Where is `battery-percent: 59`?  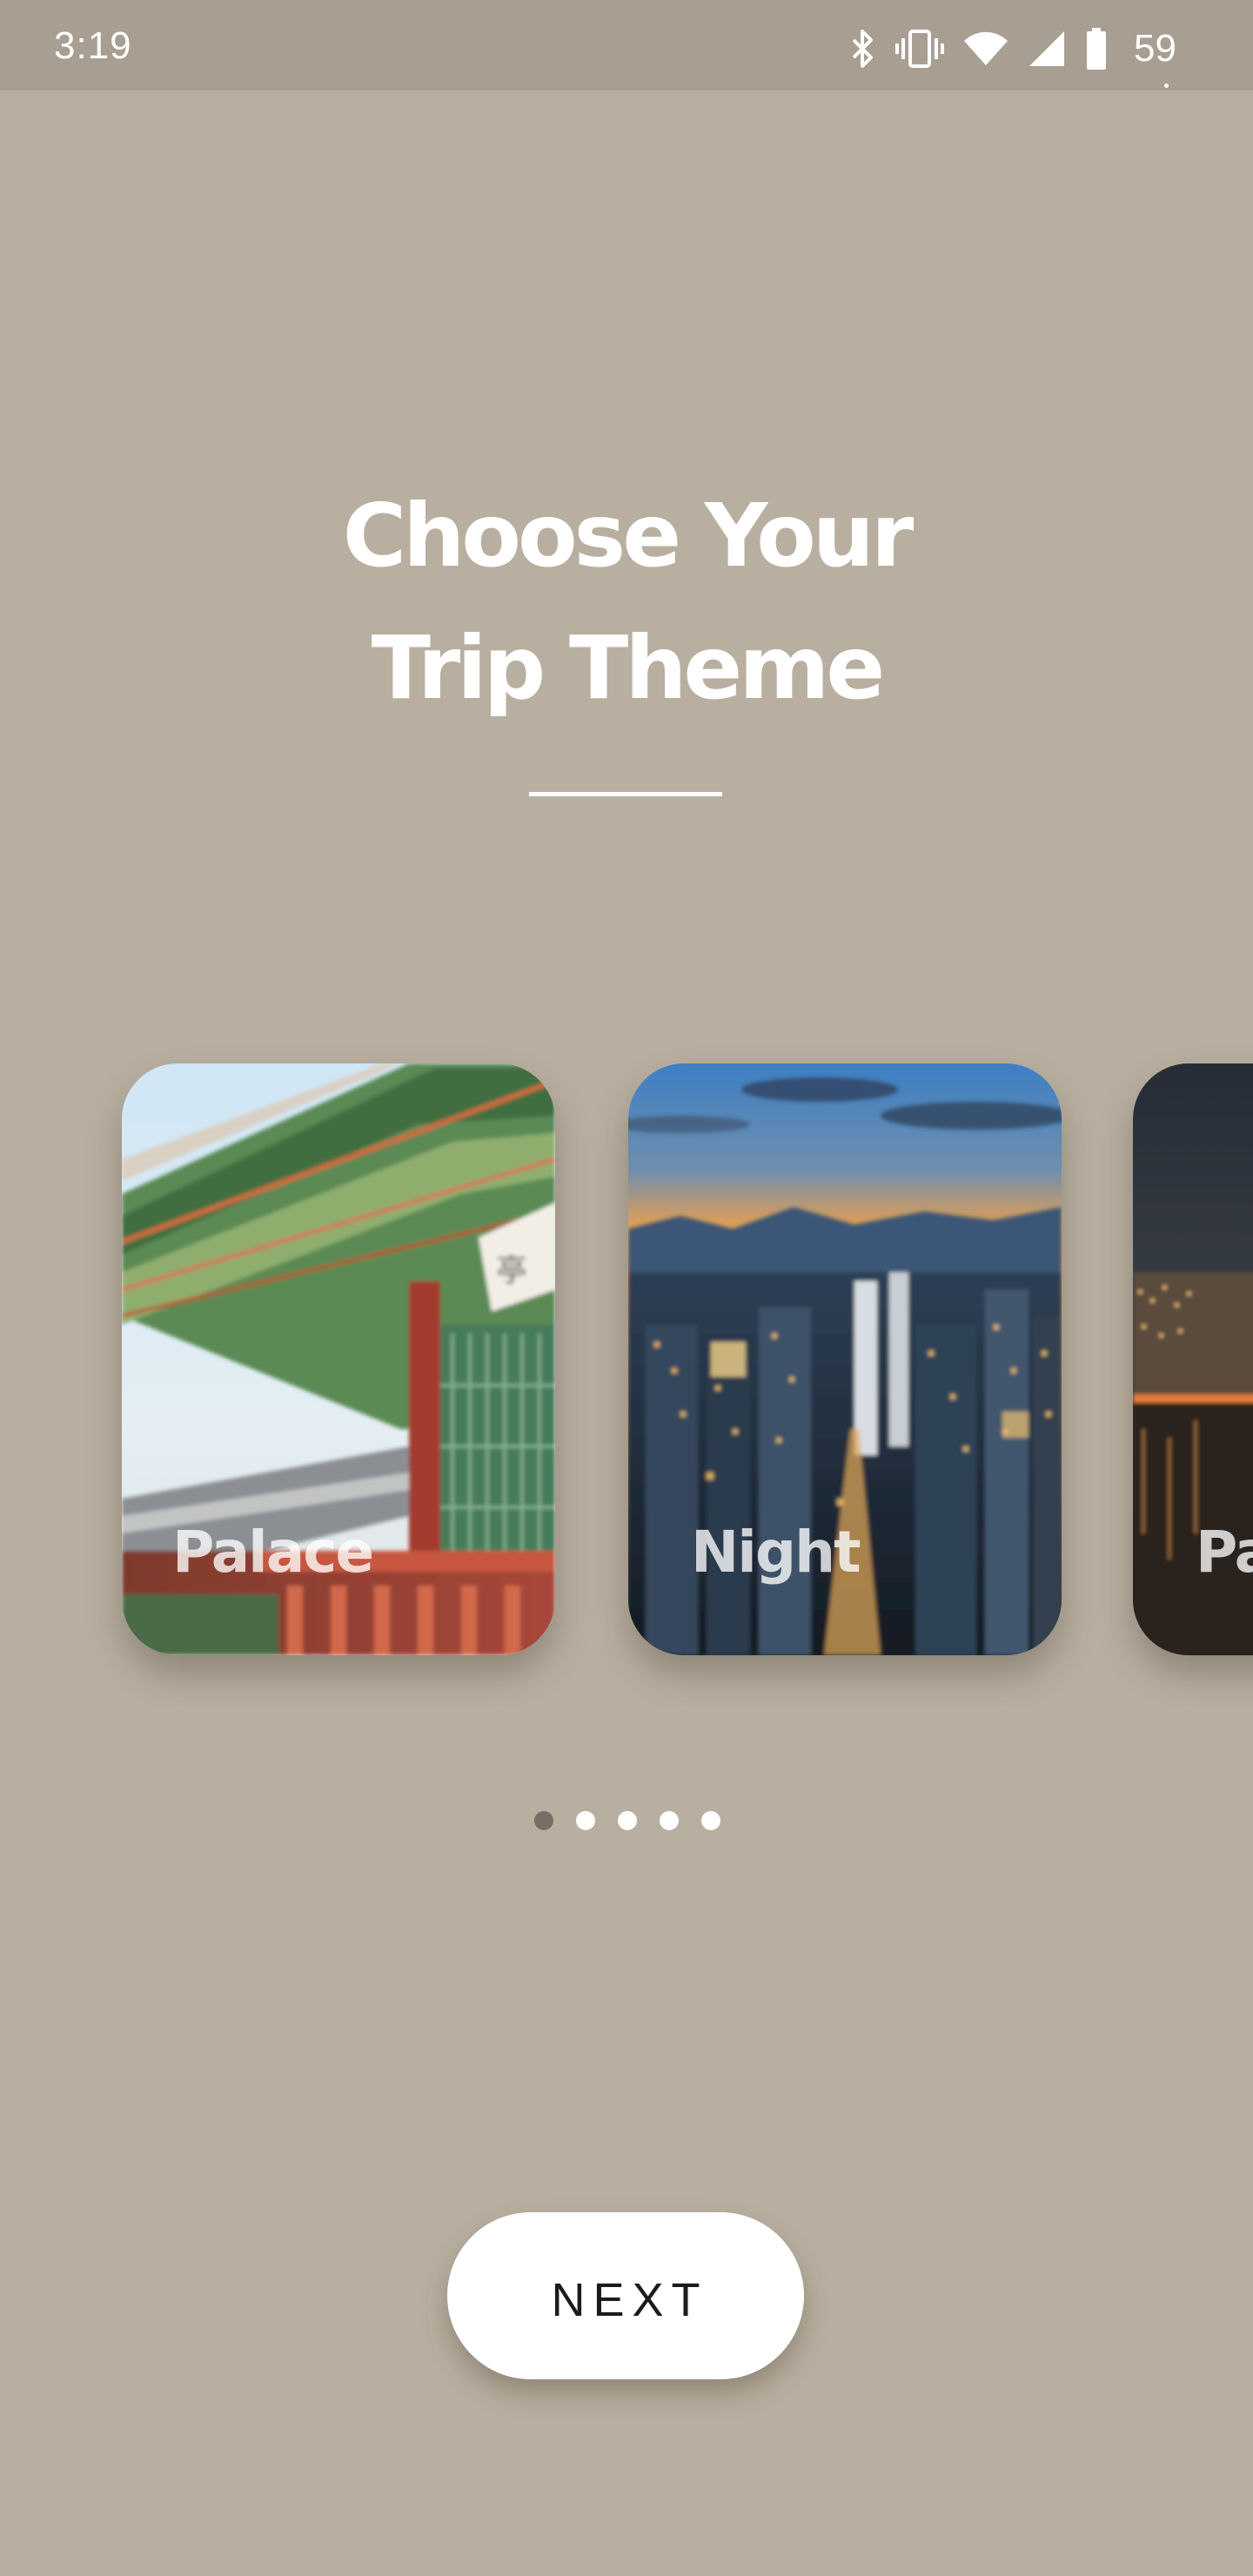
battery-percent: 59 is located at coordinates (1155, 49).